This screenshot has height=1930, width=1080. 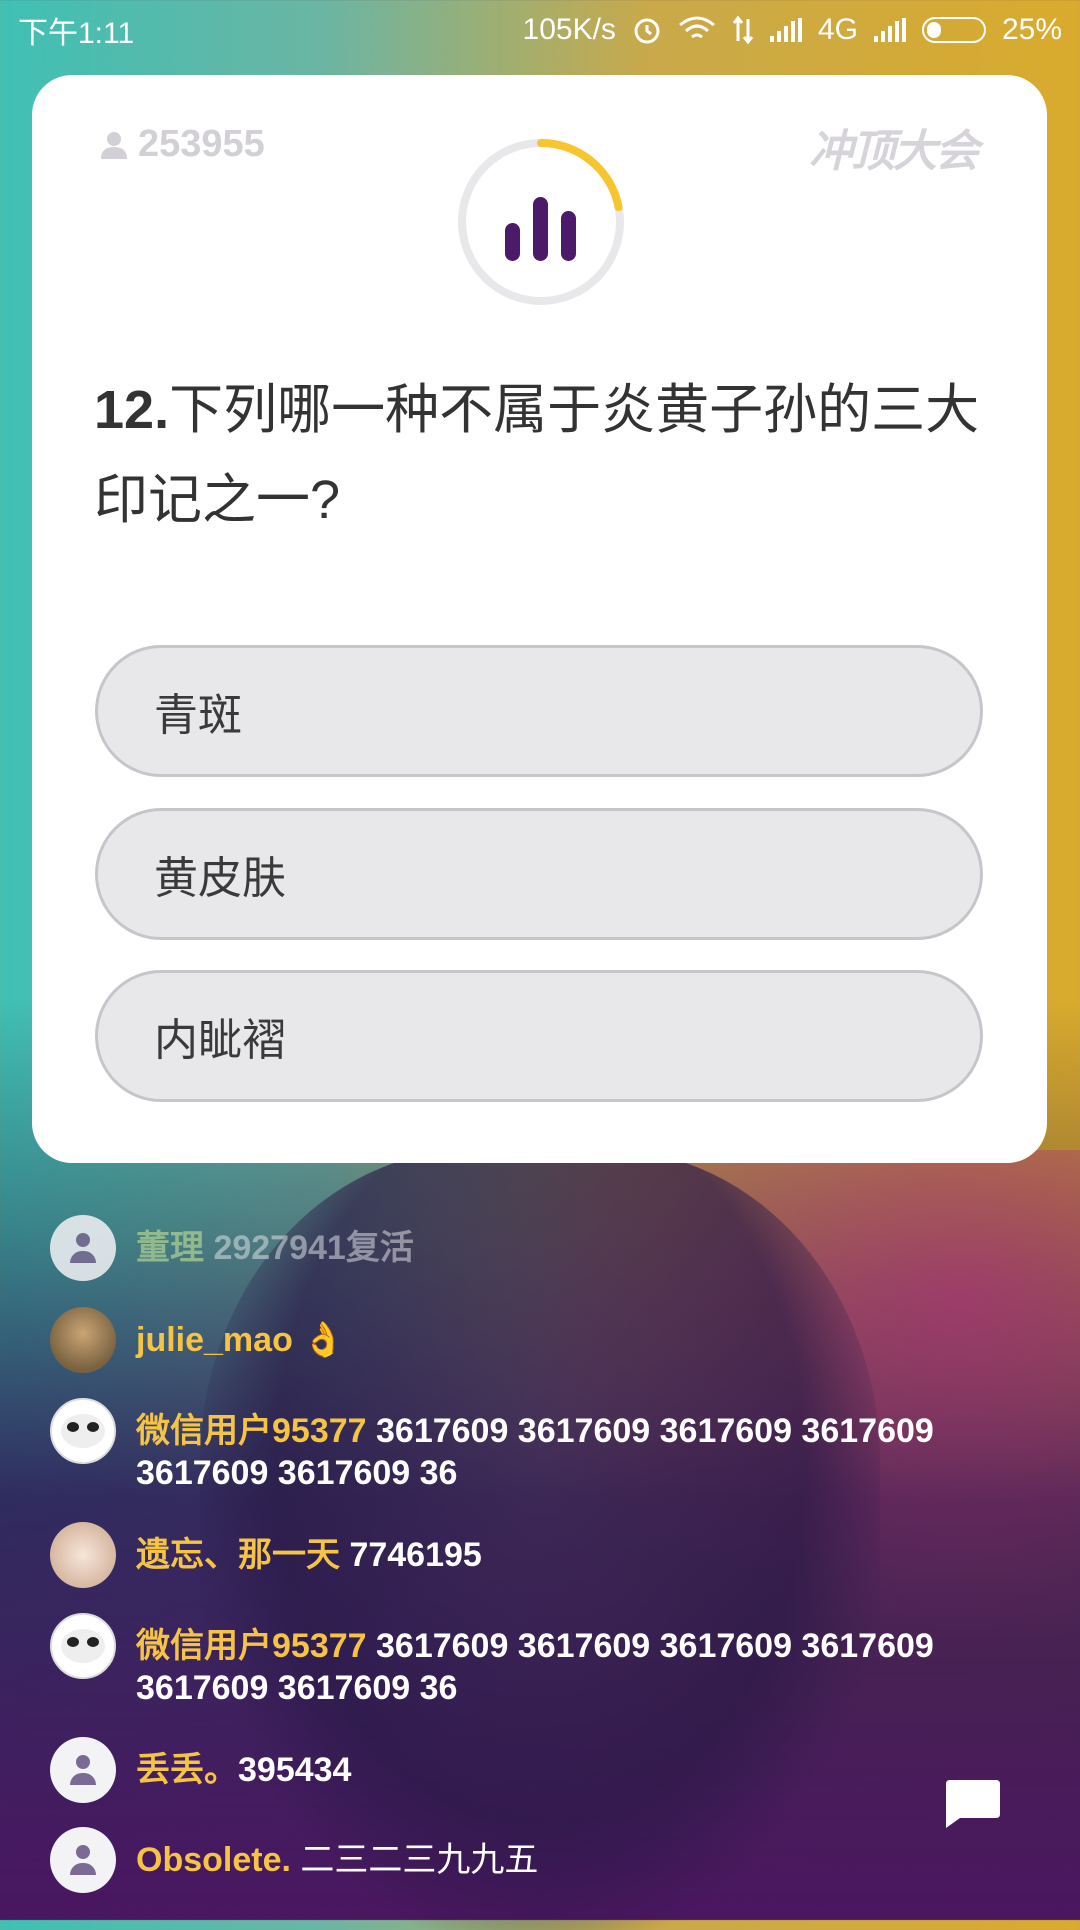 What do you see at coordinates (539, 711) in the screenshot?
I see `answer-option-1: 青斑` at bounding box center [539, 711].